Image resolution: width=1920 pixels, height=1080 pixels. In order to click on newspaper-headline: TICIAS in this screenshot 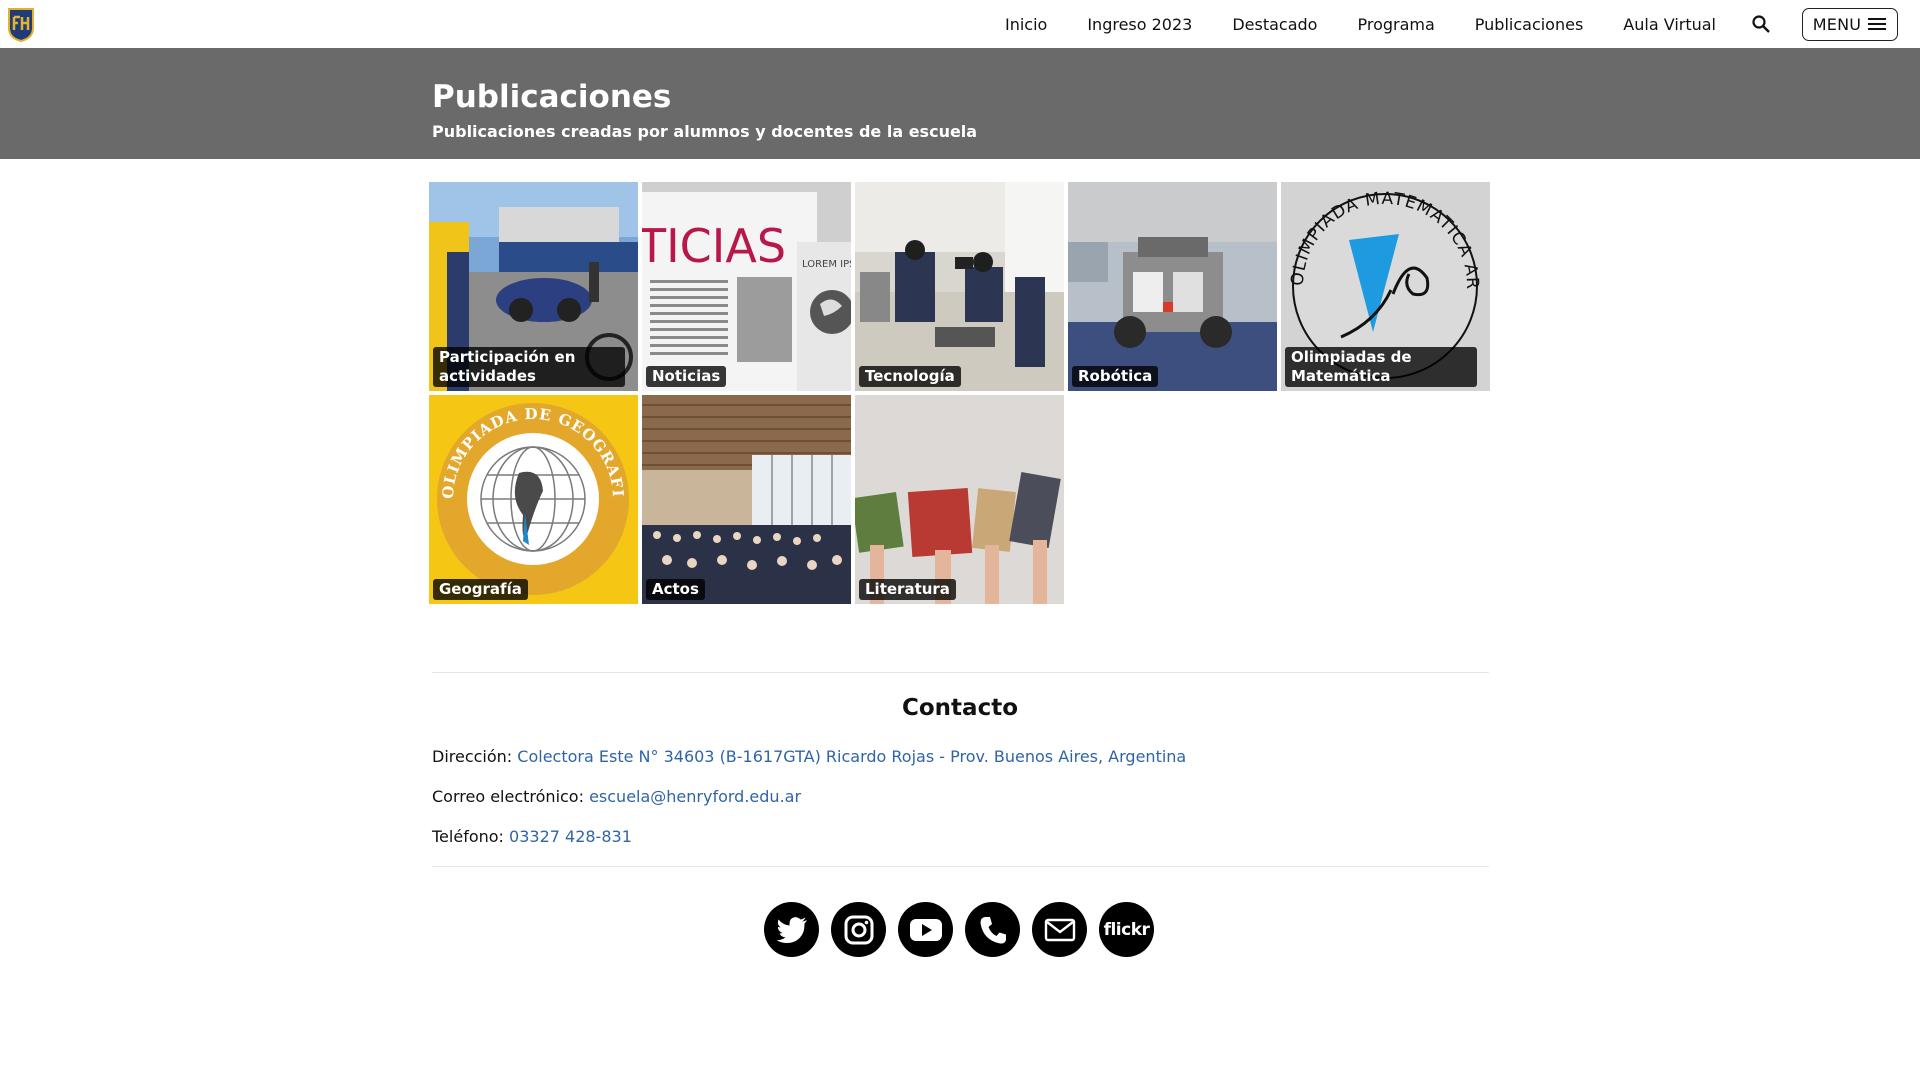, I will do `click(714, 246)`.